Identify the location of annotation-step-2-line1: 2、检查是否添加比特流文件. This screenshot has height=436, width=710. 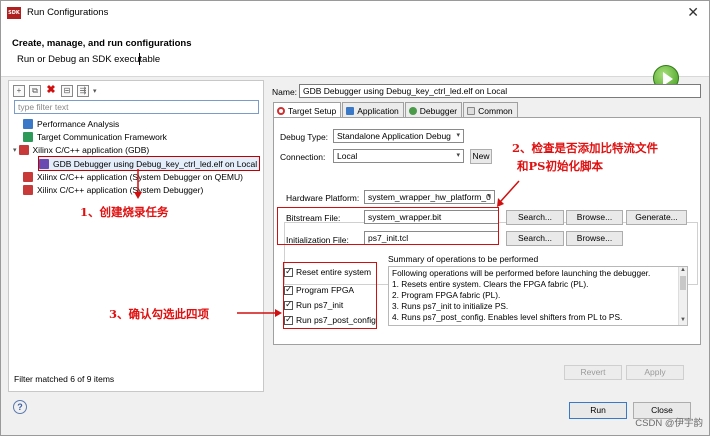
(585, 148).